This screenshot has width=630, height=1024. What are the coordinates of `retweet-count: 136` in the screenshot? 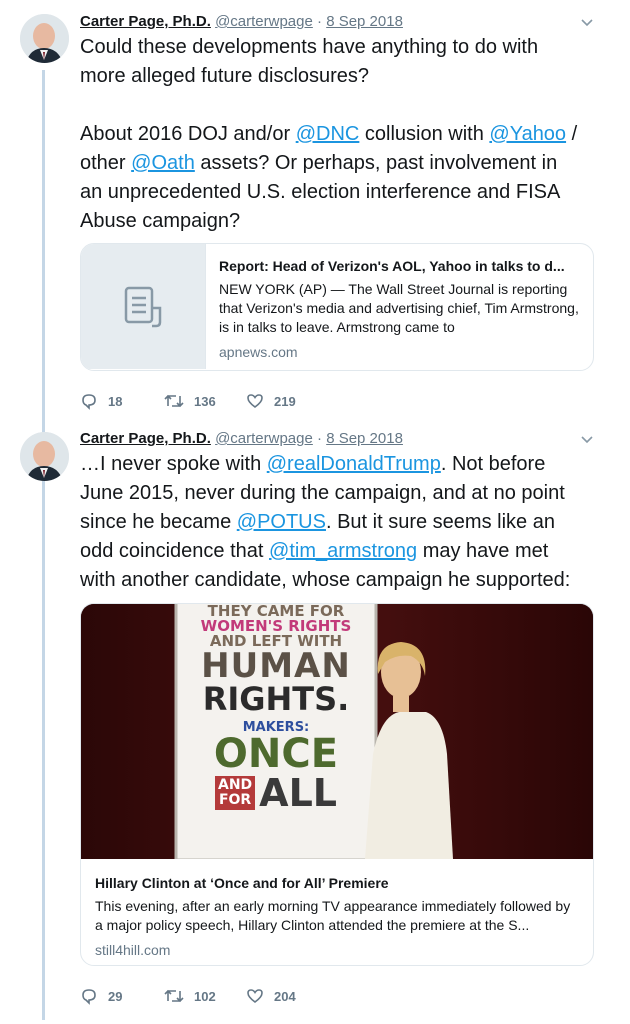 It's located at (205, 401).